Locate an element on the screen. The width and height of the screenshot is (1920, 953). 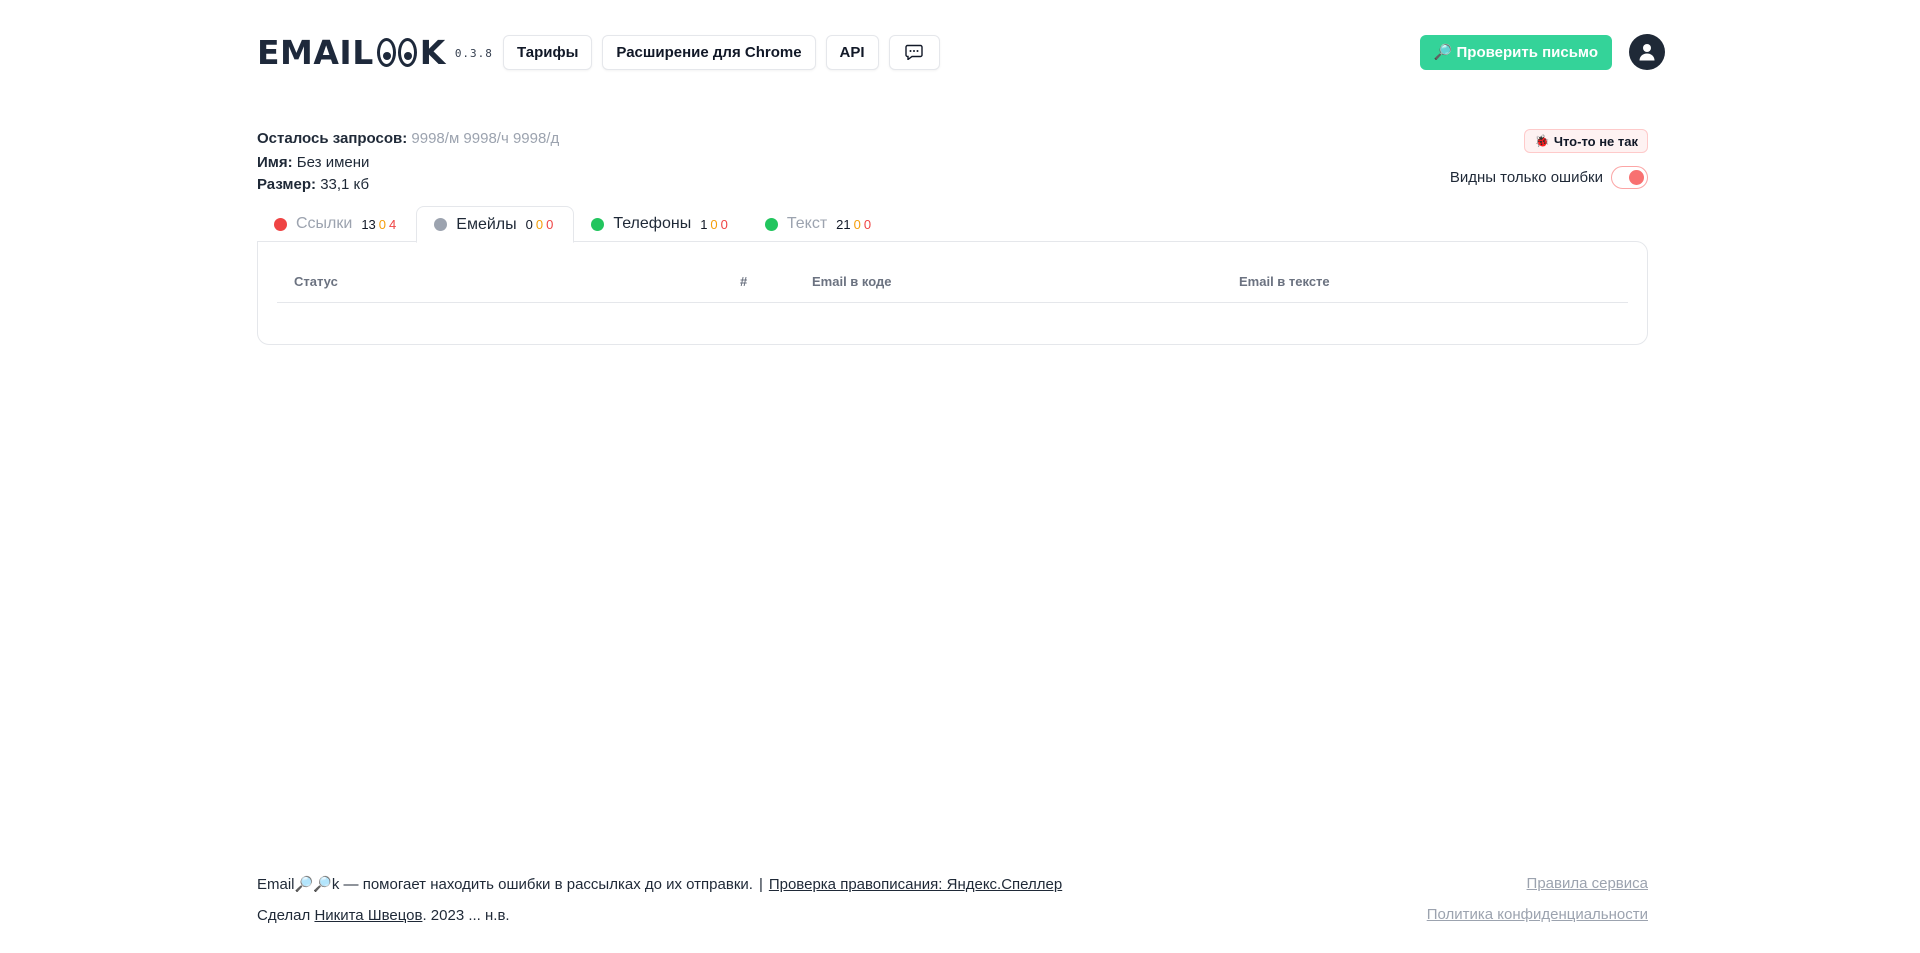
tab-count-ok: 0 is located at coordinates (529, 224).